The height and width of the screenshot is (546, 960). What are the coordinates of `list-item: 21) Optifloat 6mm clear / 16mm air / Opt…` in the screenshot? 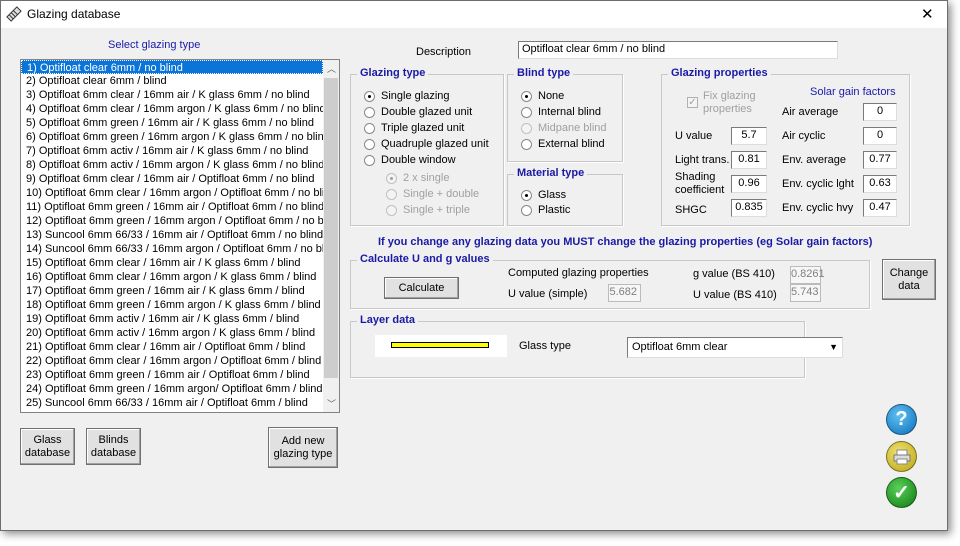 It's located at (172, 347).